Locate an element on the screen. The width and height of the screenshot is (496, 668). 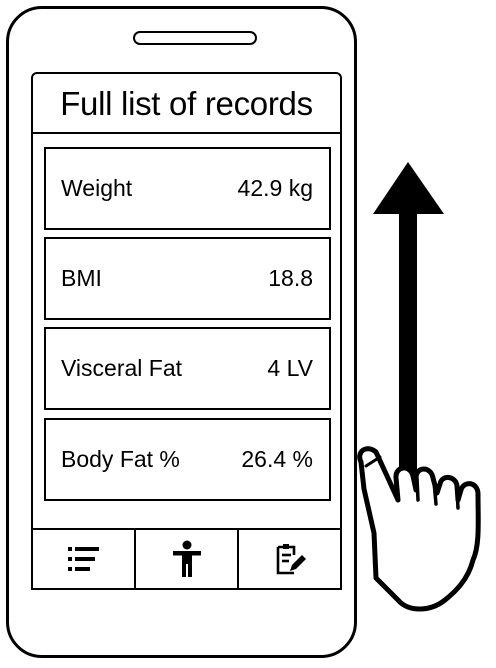
record-item-body-fat: Body Fat % 26.4 % is located at coordinates (187, 459).